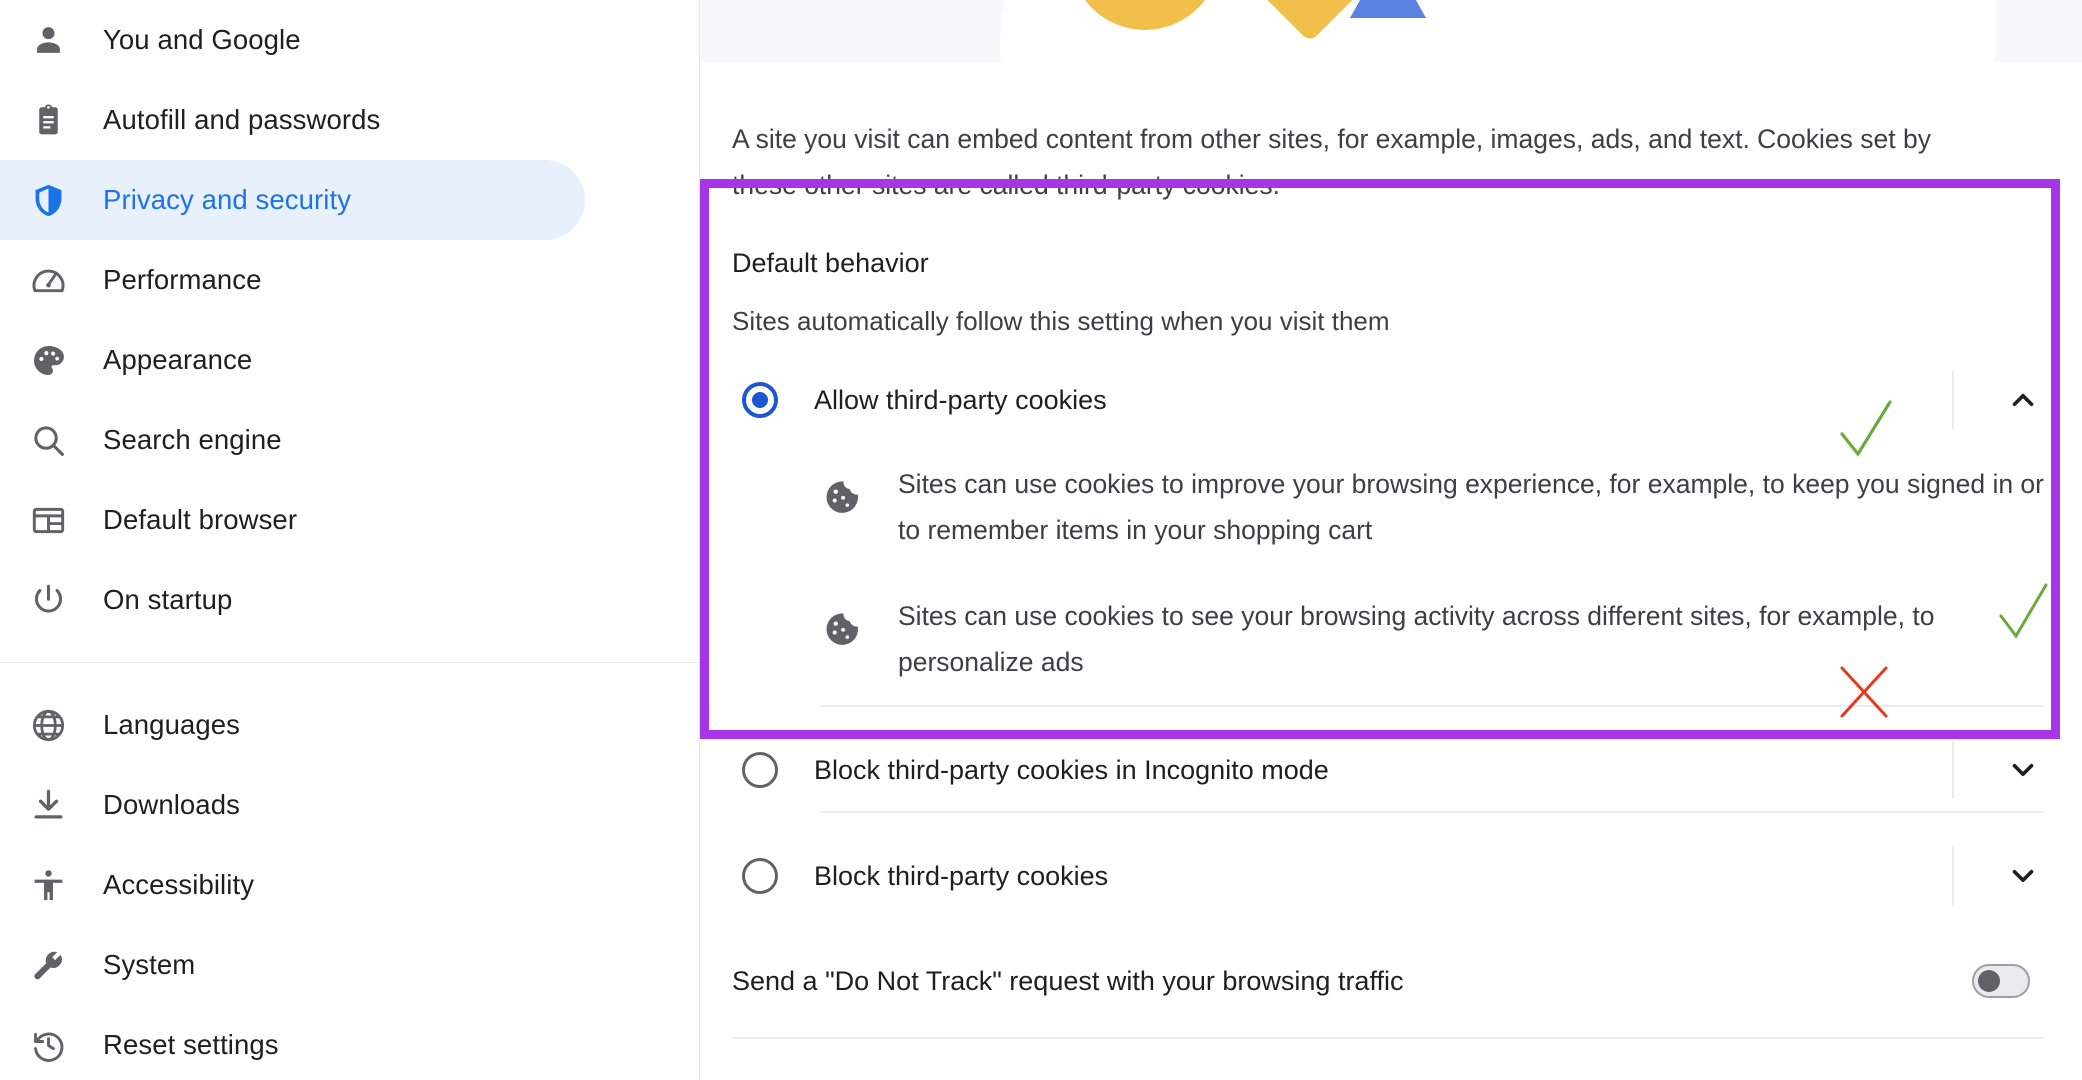 The height and width of the screenshot is (1080, 2082). I want to click on sidebar-item-system: System, so click(292, 965).